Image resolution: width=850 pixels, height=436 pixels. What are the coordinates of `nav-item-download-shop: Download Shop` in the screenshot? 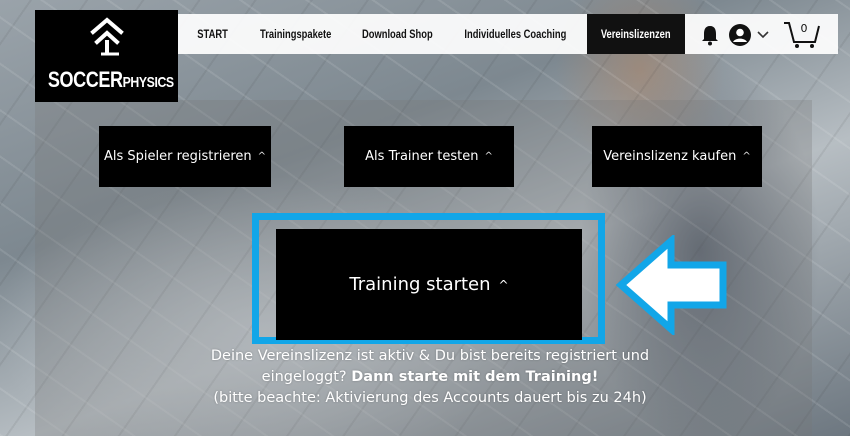 It's located at (397, 34).